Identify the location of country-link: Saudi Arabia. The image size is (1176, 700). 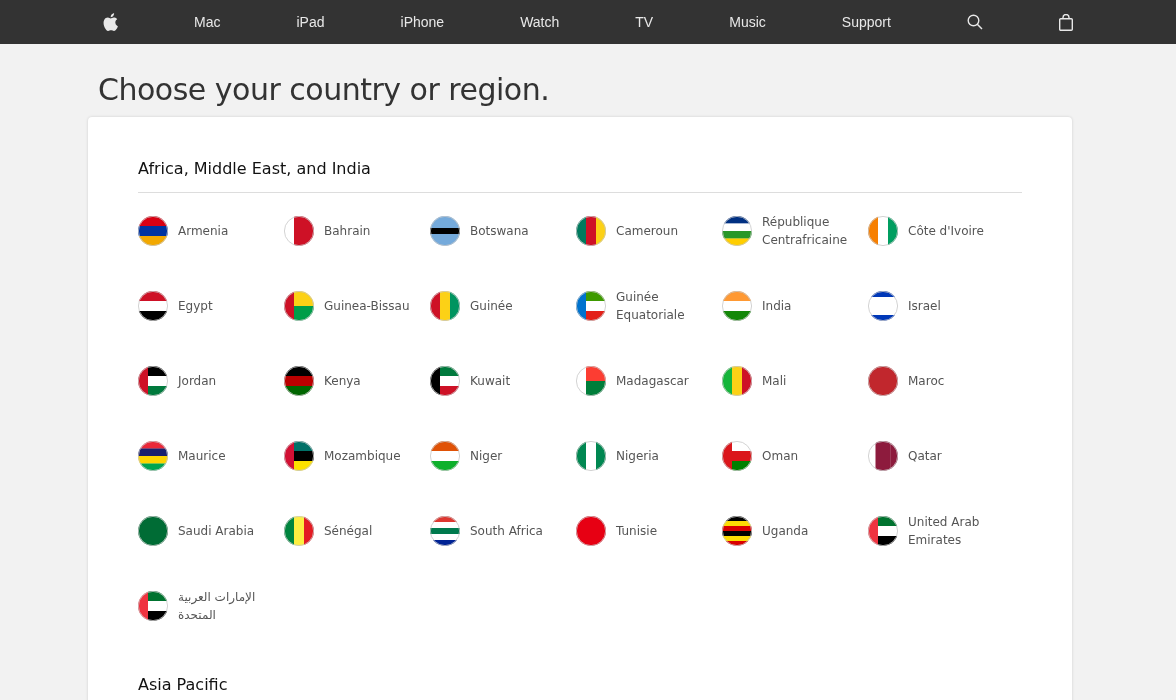
(216, 530).